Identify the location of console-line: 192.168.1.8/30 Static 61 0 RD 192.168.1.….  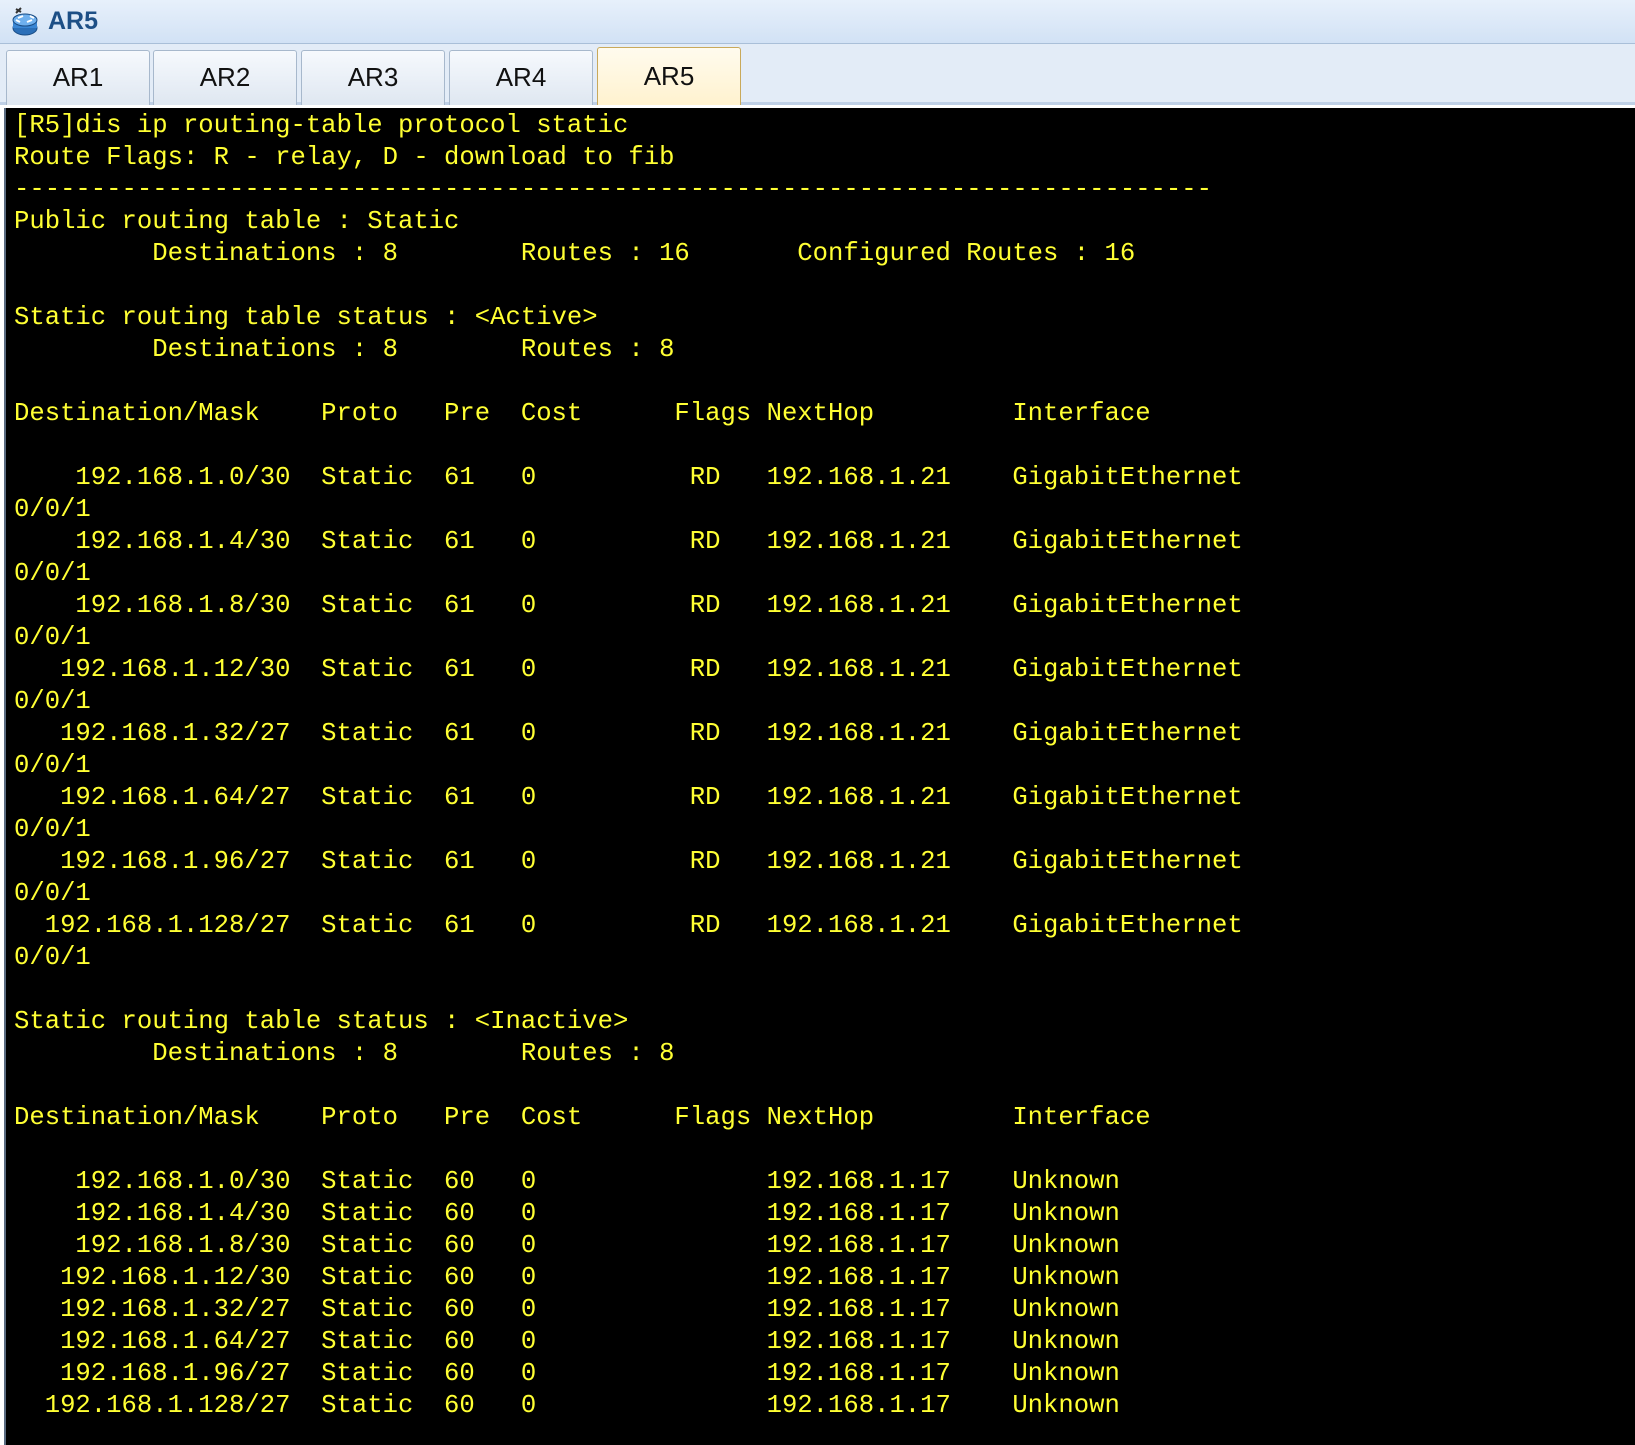
(628, 605).